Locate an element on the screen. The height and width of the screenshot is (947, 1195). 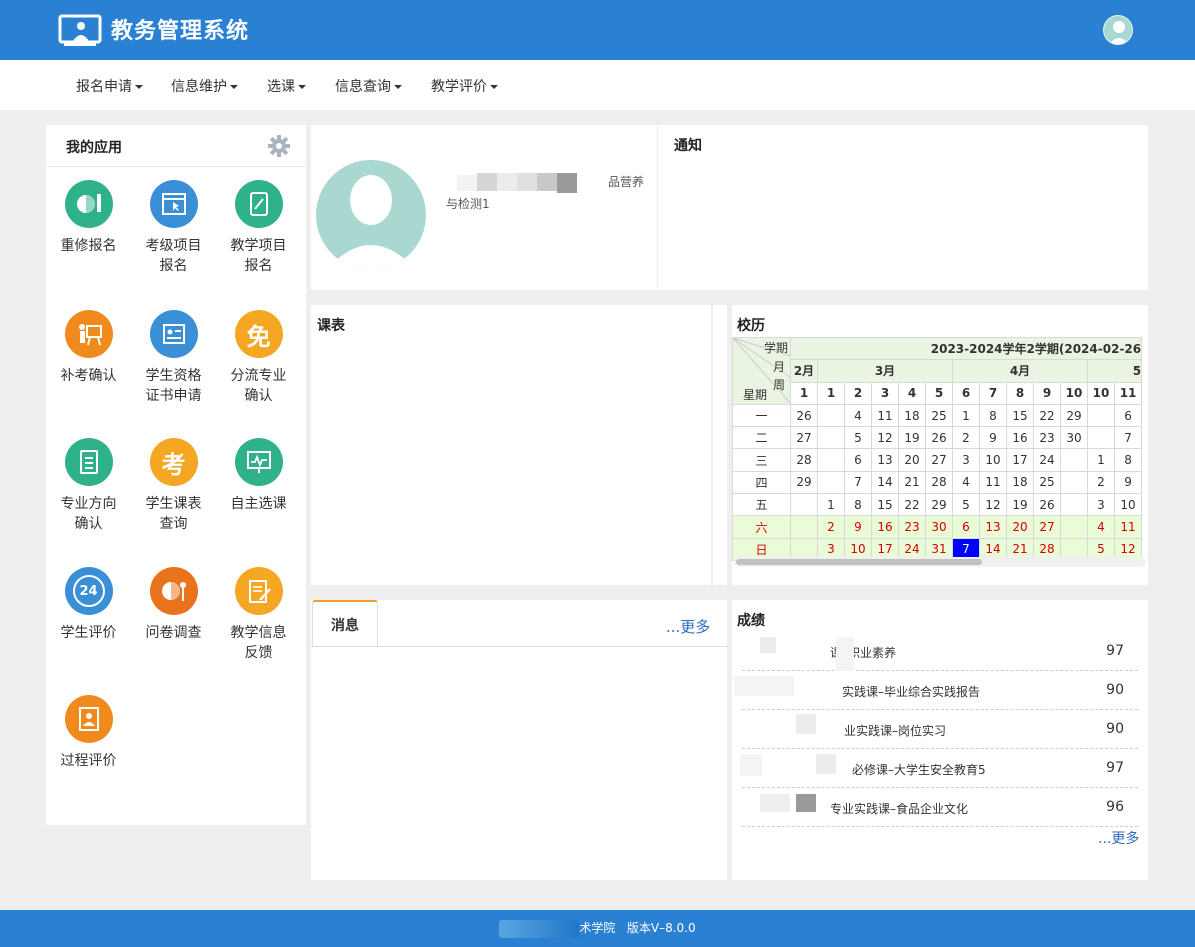
calendar-day-cell: 26 is located at coordinates (804, 415).